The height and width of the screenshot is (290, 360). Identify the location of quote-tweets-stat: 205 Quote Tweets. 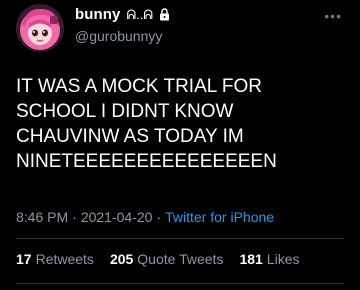
(167, 259).